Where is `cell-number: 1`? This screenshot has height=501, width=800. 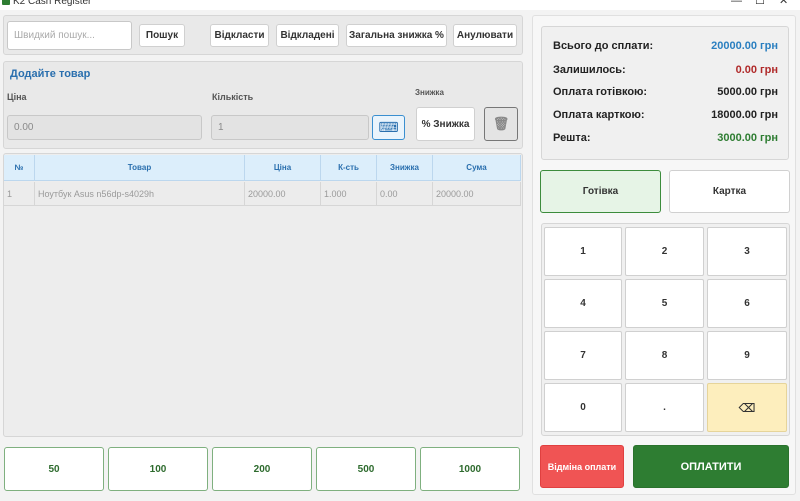 cell-number: 1 is located at coordinates (19, 194).